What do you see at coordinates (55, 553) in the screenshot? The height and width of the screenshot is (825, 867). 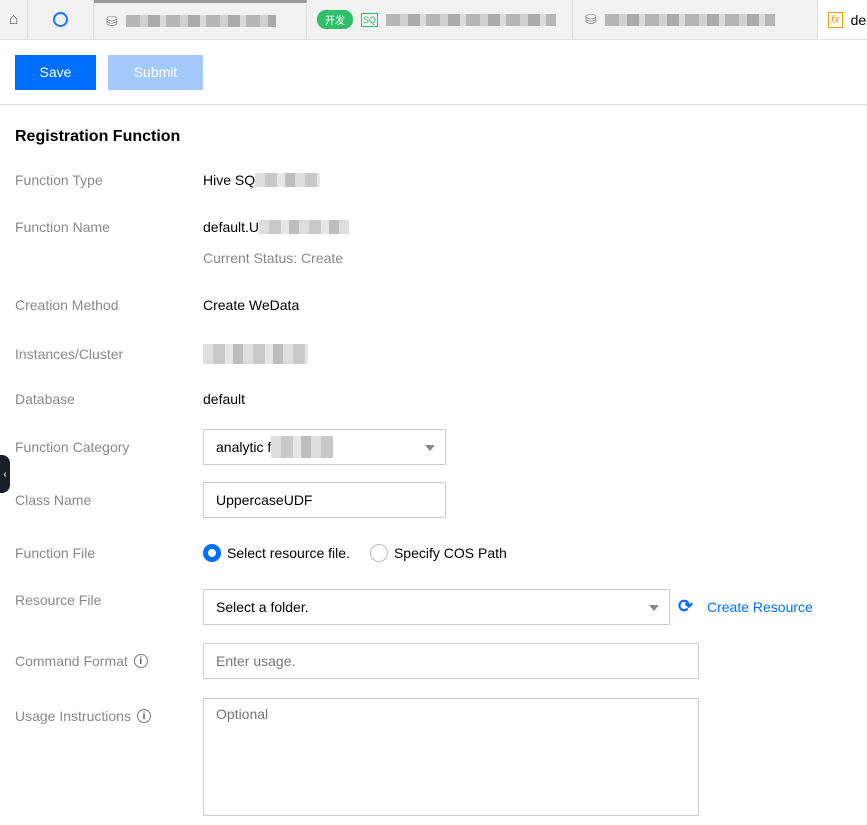 I see `field-label: Function File` at bounding box center [55, 553].